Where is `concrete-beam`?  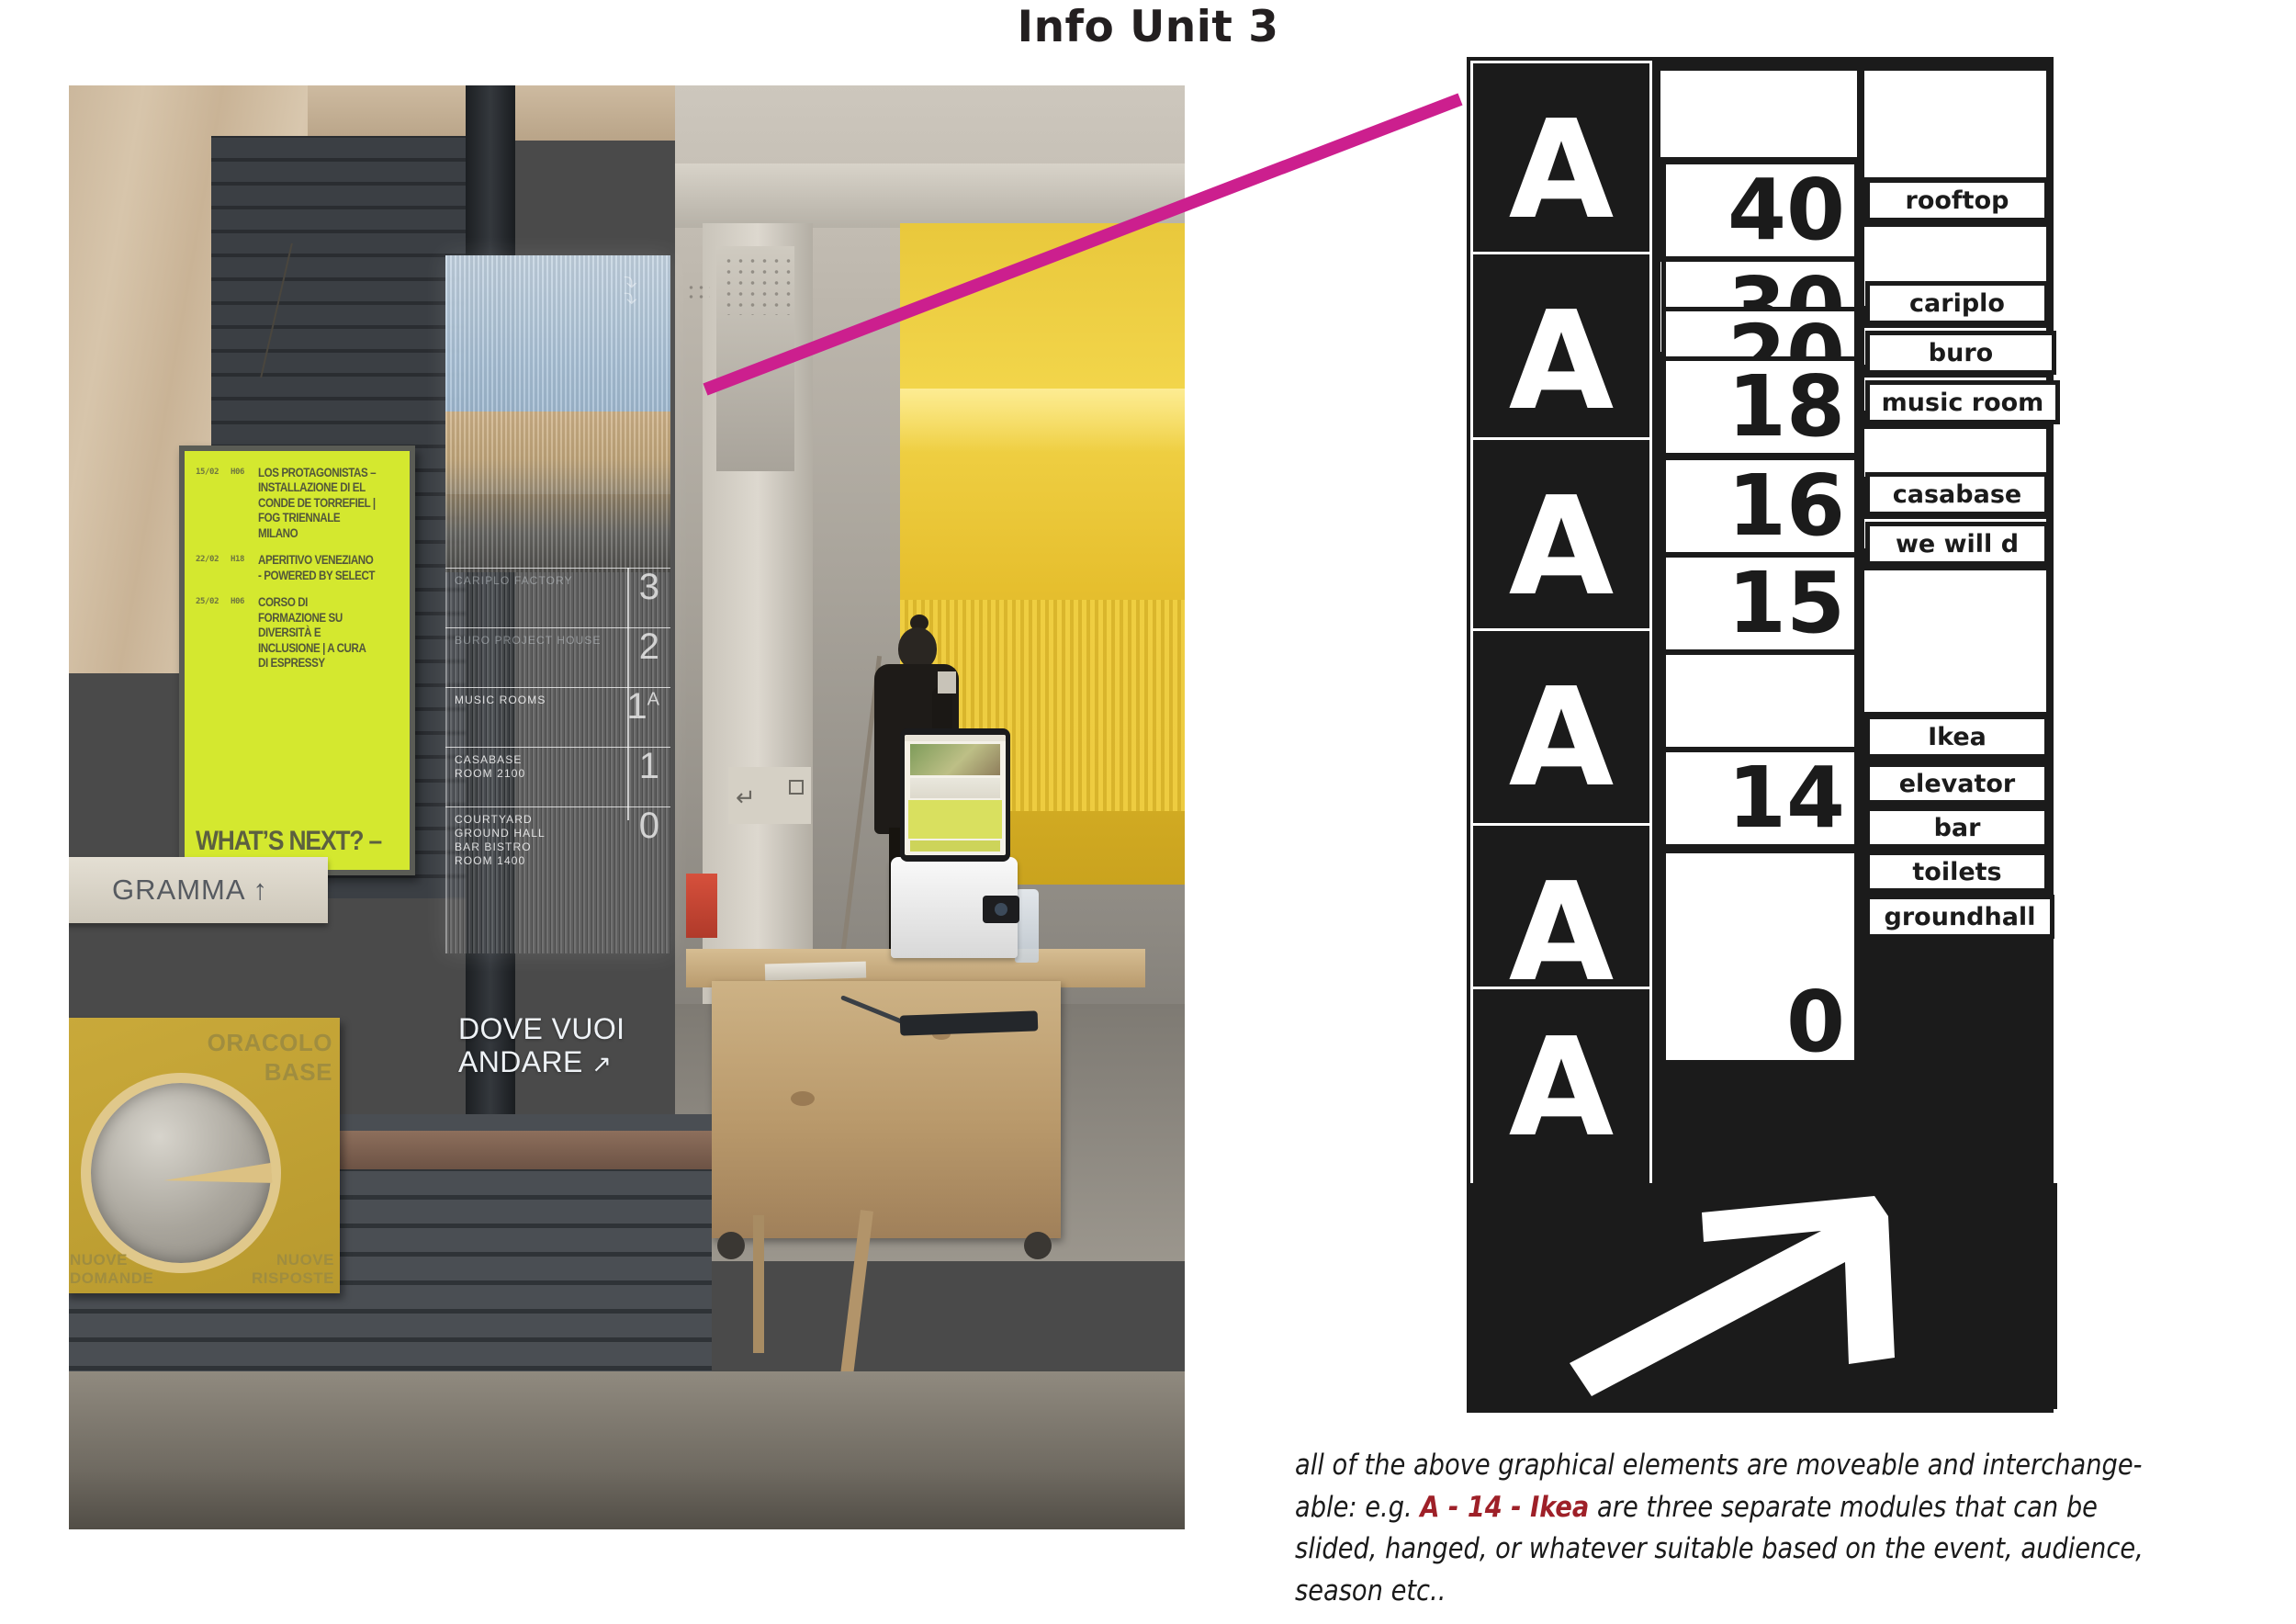 concrete-beam is located at coordinates (930, 196).